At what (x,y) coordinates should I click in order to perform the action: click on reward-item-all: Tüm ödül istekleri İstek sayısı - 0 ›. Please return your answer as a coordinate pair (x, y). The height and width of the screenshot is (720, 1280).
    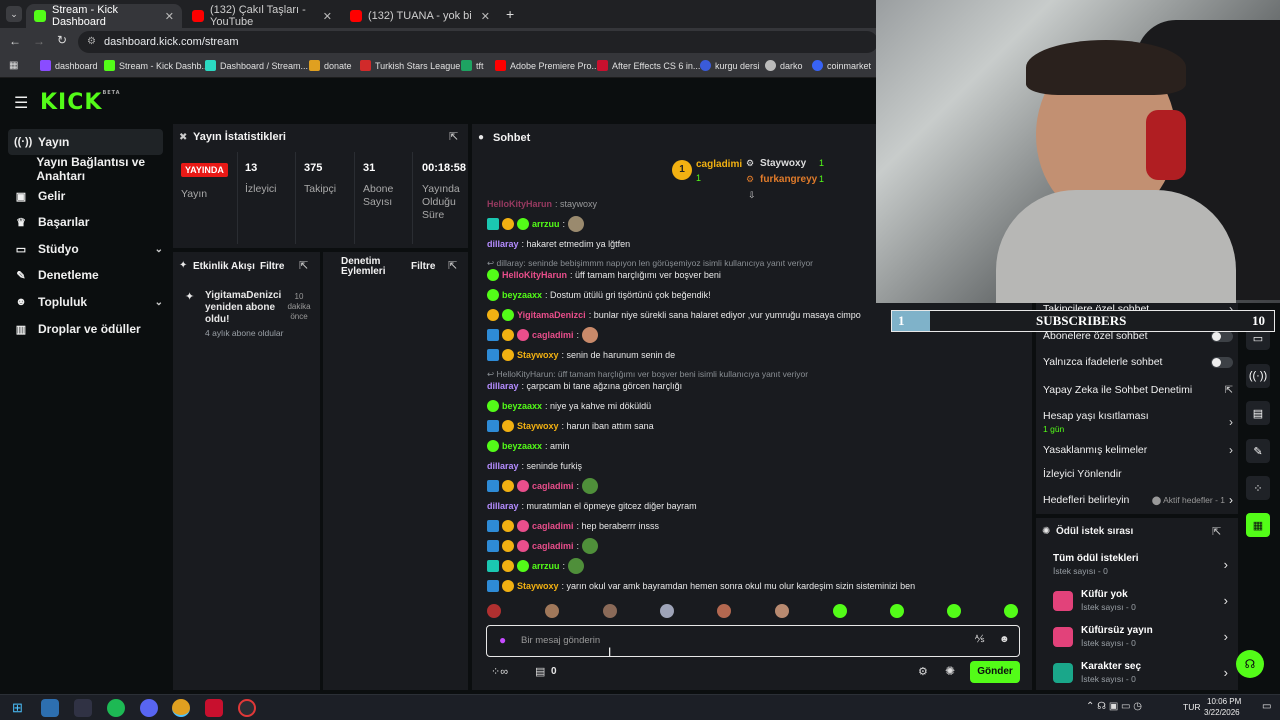
    Looking at the image, I should click on (1140, 564).